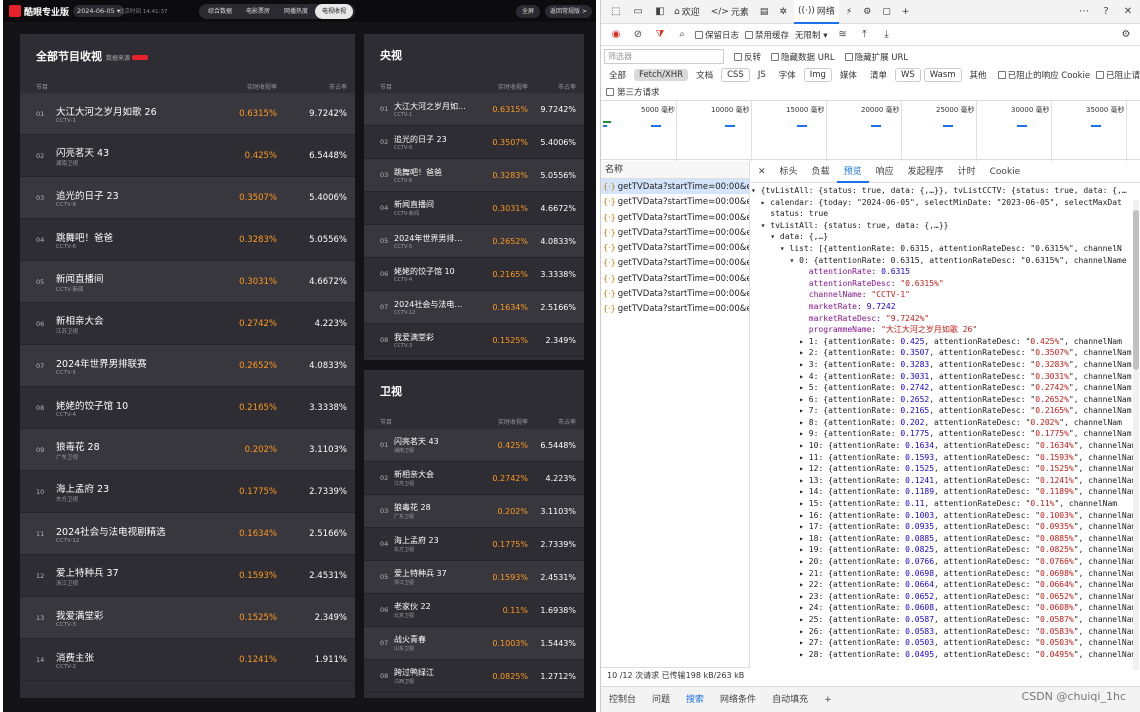 This screenshot has width=1140, height=712. I want to click on type-wasm: Wasm, so click(942, 75).